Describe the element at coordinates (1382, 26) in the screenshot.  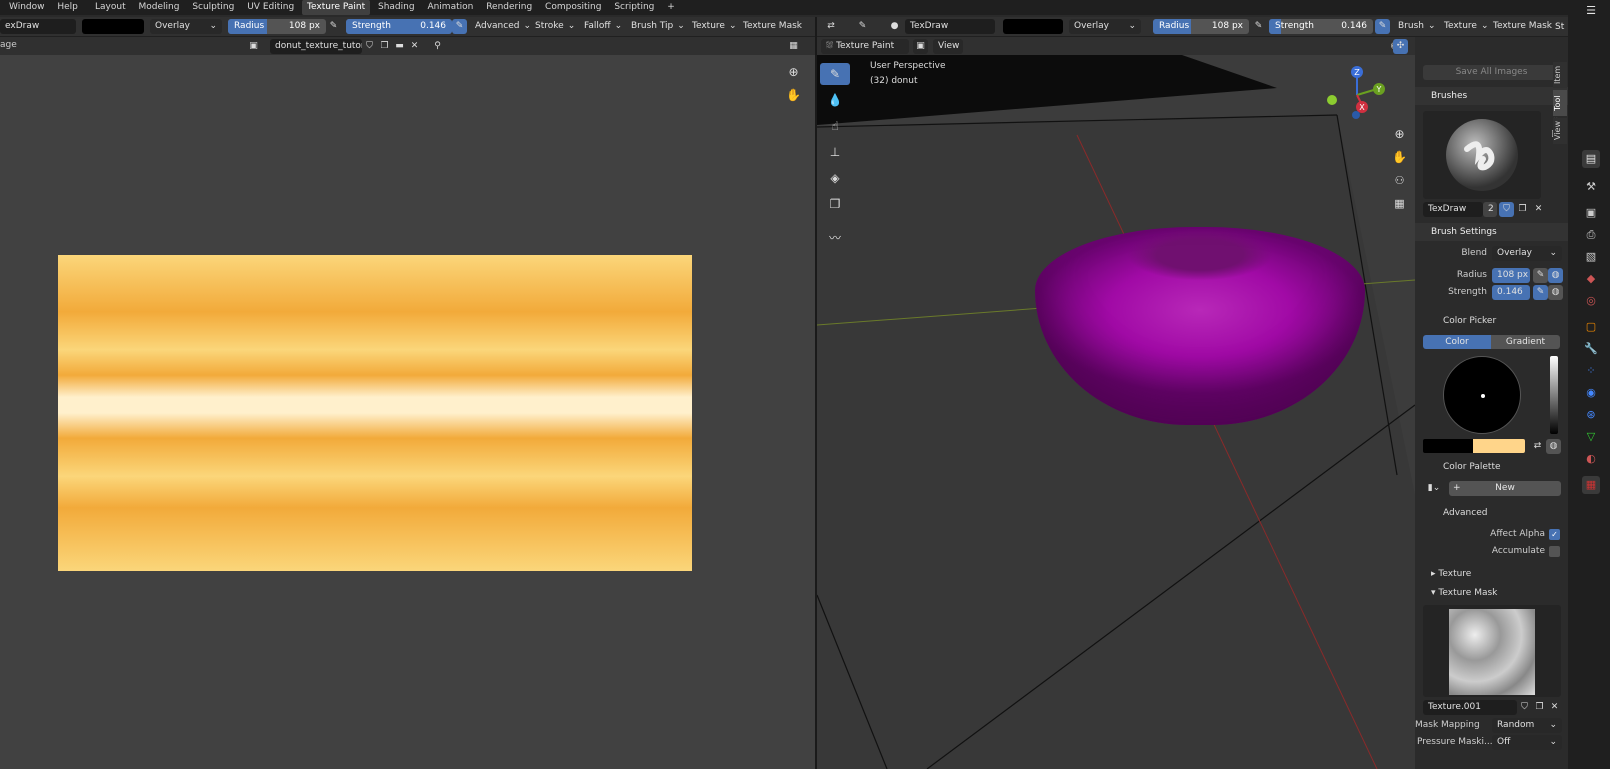
I see `pressure-strength-icon-right: ✎` at that location.